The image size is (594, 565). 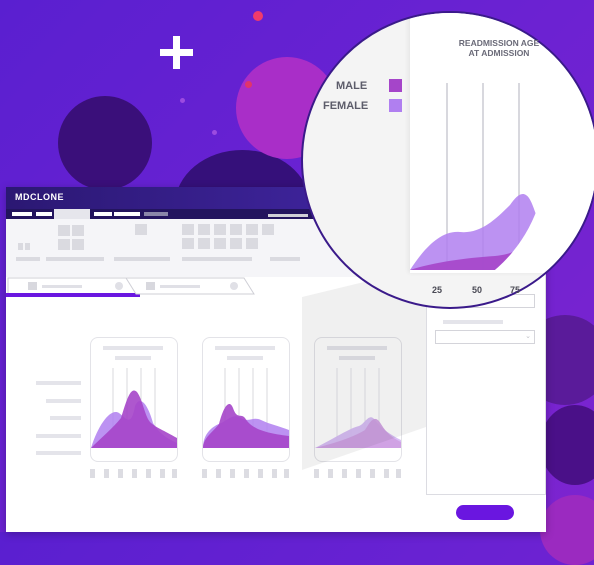 What do you see at coordinates (485, 337) in the screenshot?
I see `side-panel-select: ⌄` at bounding box center [485, 337].